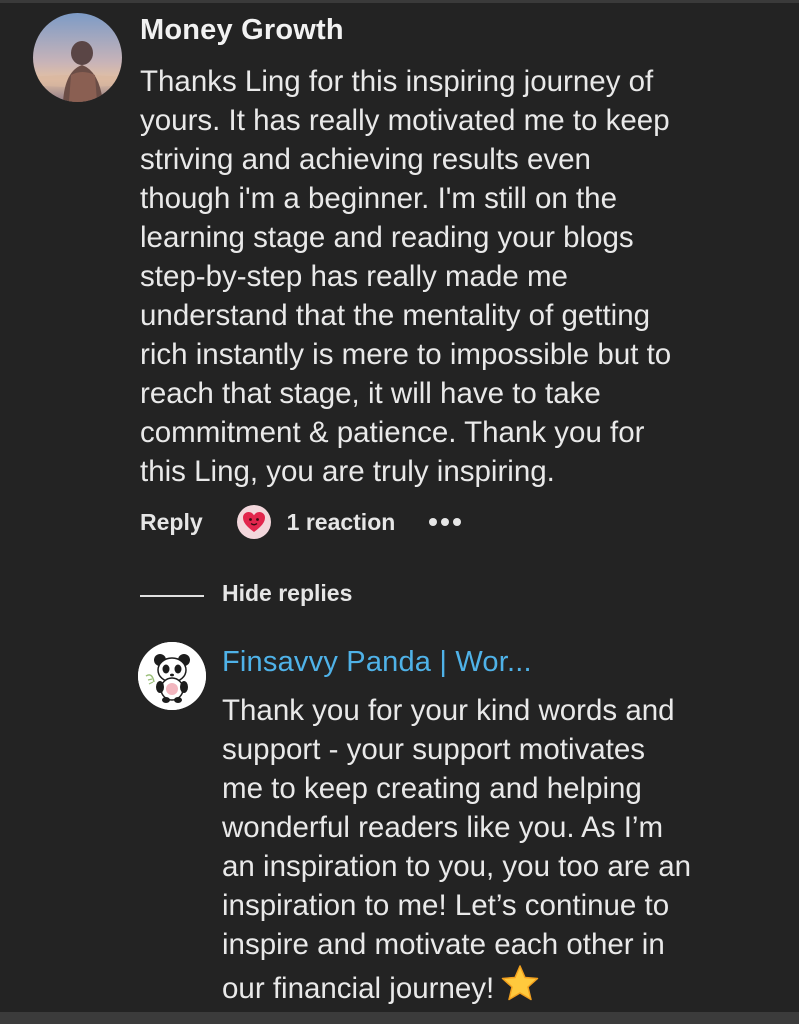 This screenshot has width=799, height=1024. What do you see at coordinates (171, 522) in the screenshot?
I see `reply-button: Reply` at bounding box center [171, 522].